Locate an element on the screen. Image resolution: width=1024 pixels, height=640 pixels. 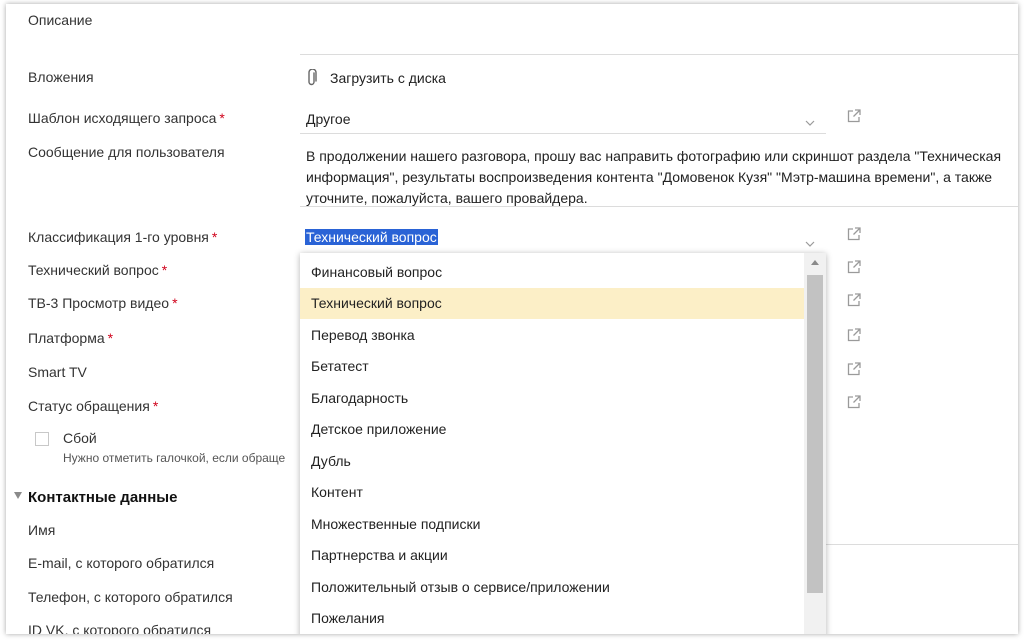
scrollbar-thumb is located at coordinates (815, 434).